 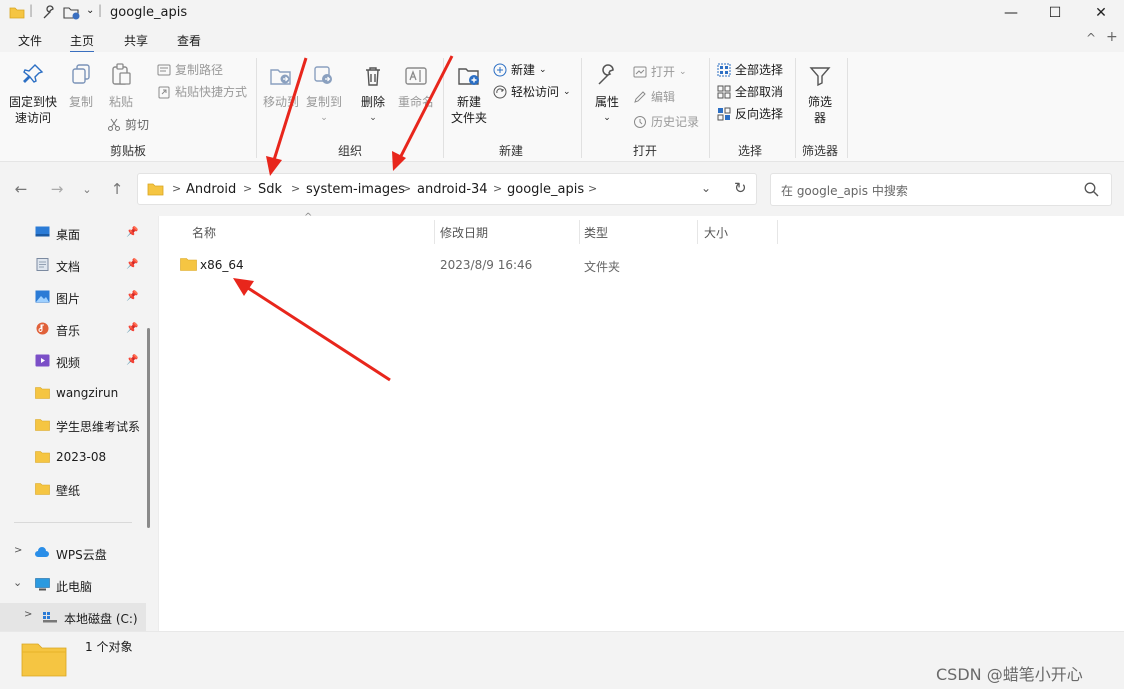 I want to click on scissors-icon, so click(x=114, y=124).